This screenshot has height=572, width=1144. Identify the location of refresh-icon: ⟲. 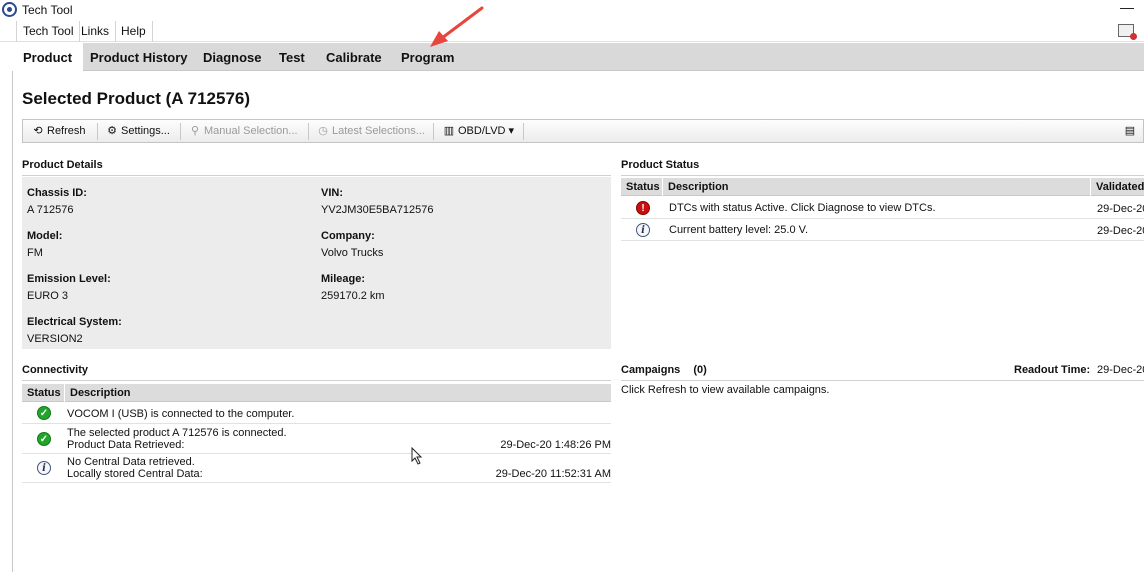
(38, 131).